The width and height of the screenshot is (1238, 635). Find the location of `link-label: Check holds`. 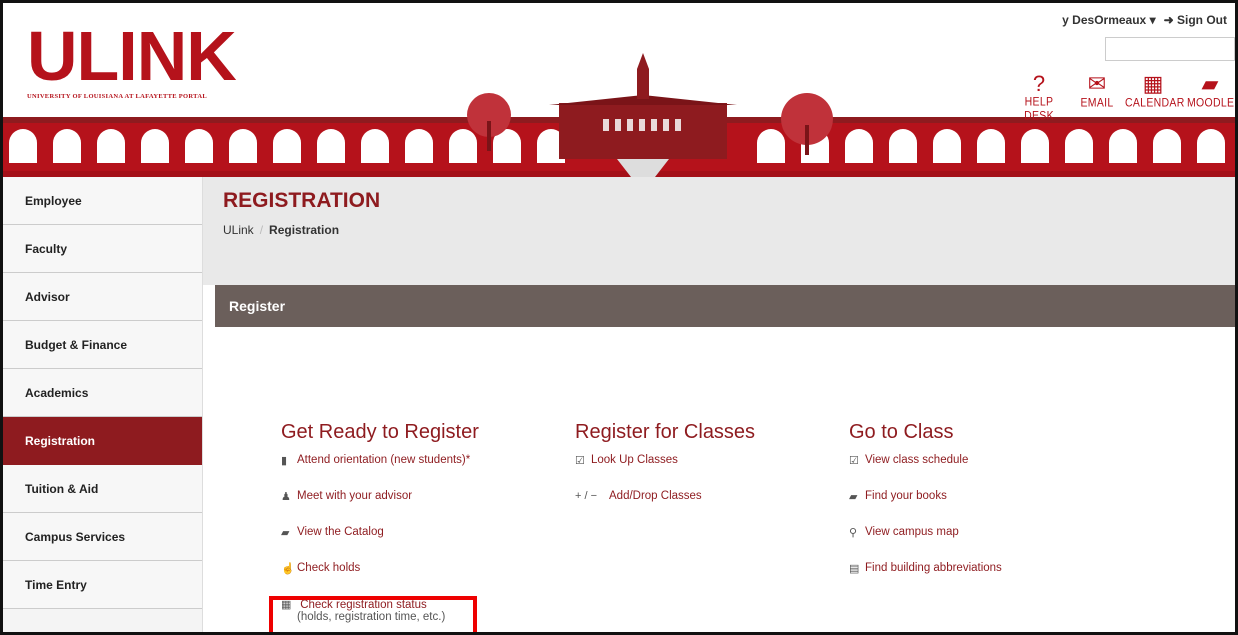

link-label: Check holds is located at coordinates (329, 568).